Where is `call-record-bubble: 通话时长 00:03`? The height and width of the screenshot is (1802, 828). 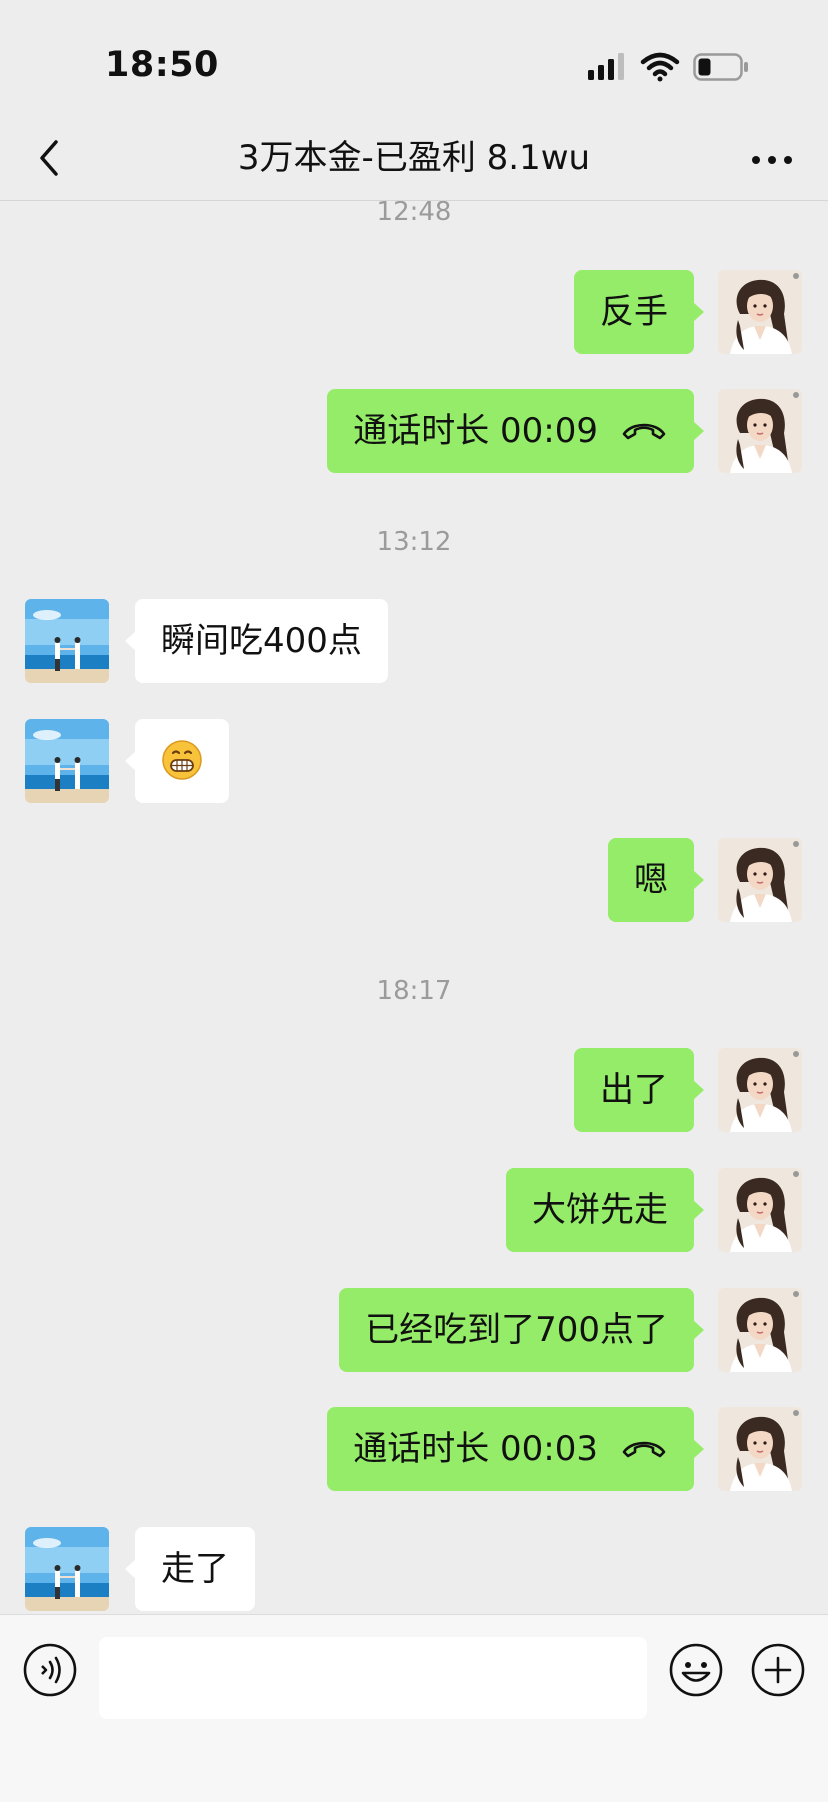
call-record-bubble: 通话时长 00:03 is located at coordinates (515, 1449).